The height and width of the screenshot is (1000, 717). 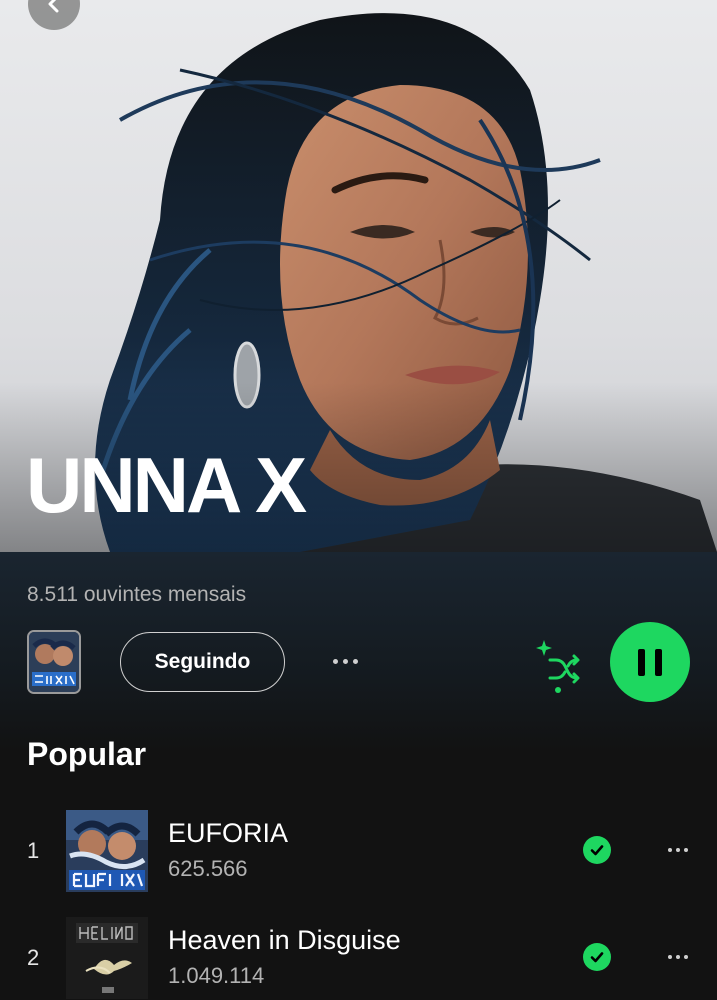 I want to click on follow-button: Seguindo, so click(x=202, y=662).